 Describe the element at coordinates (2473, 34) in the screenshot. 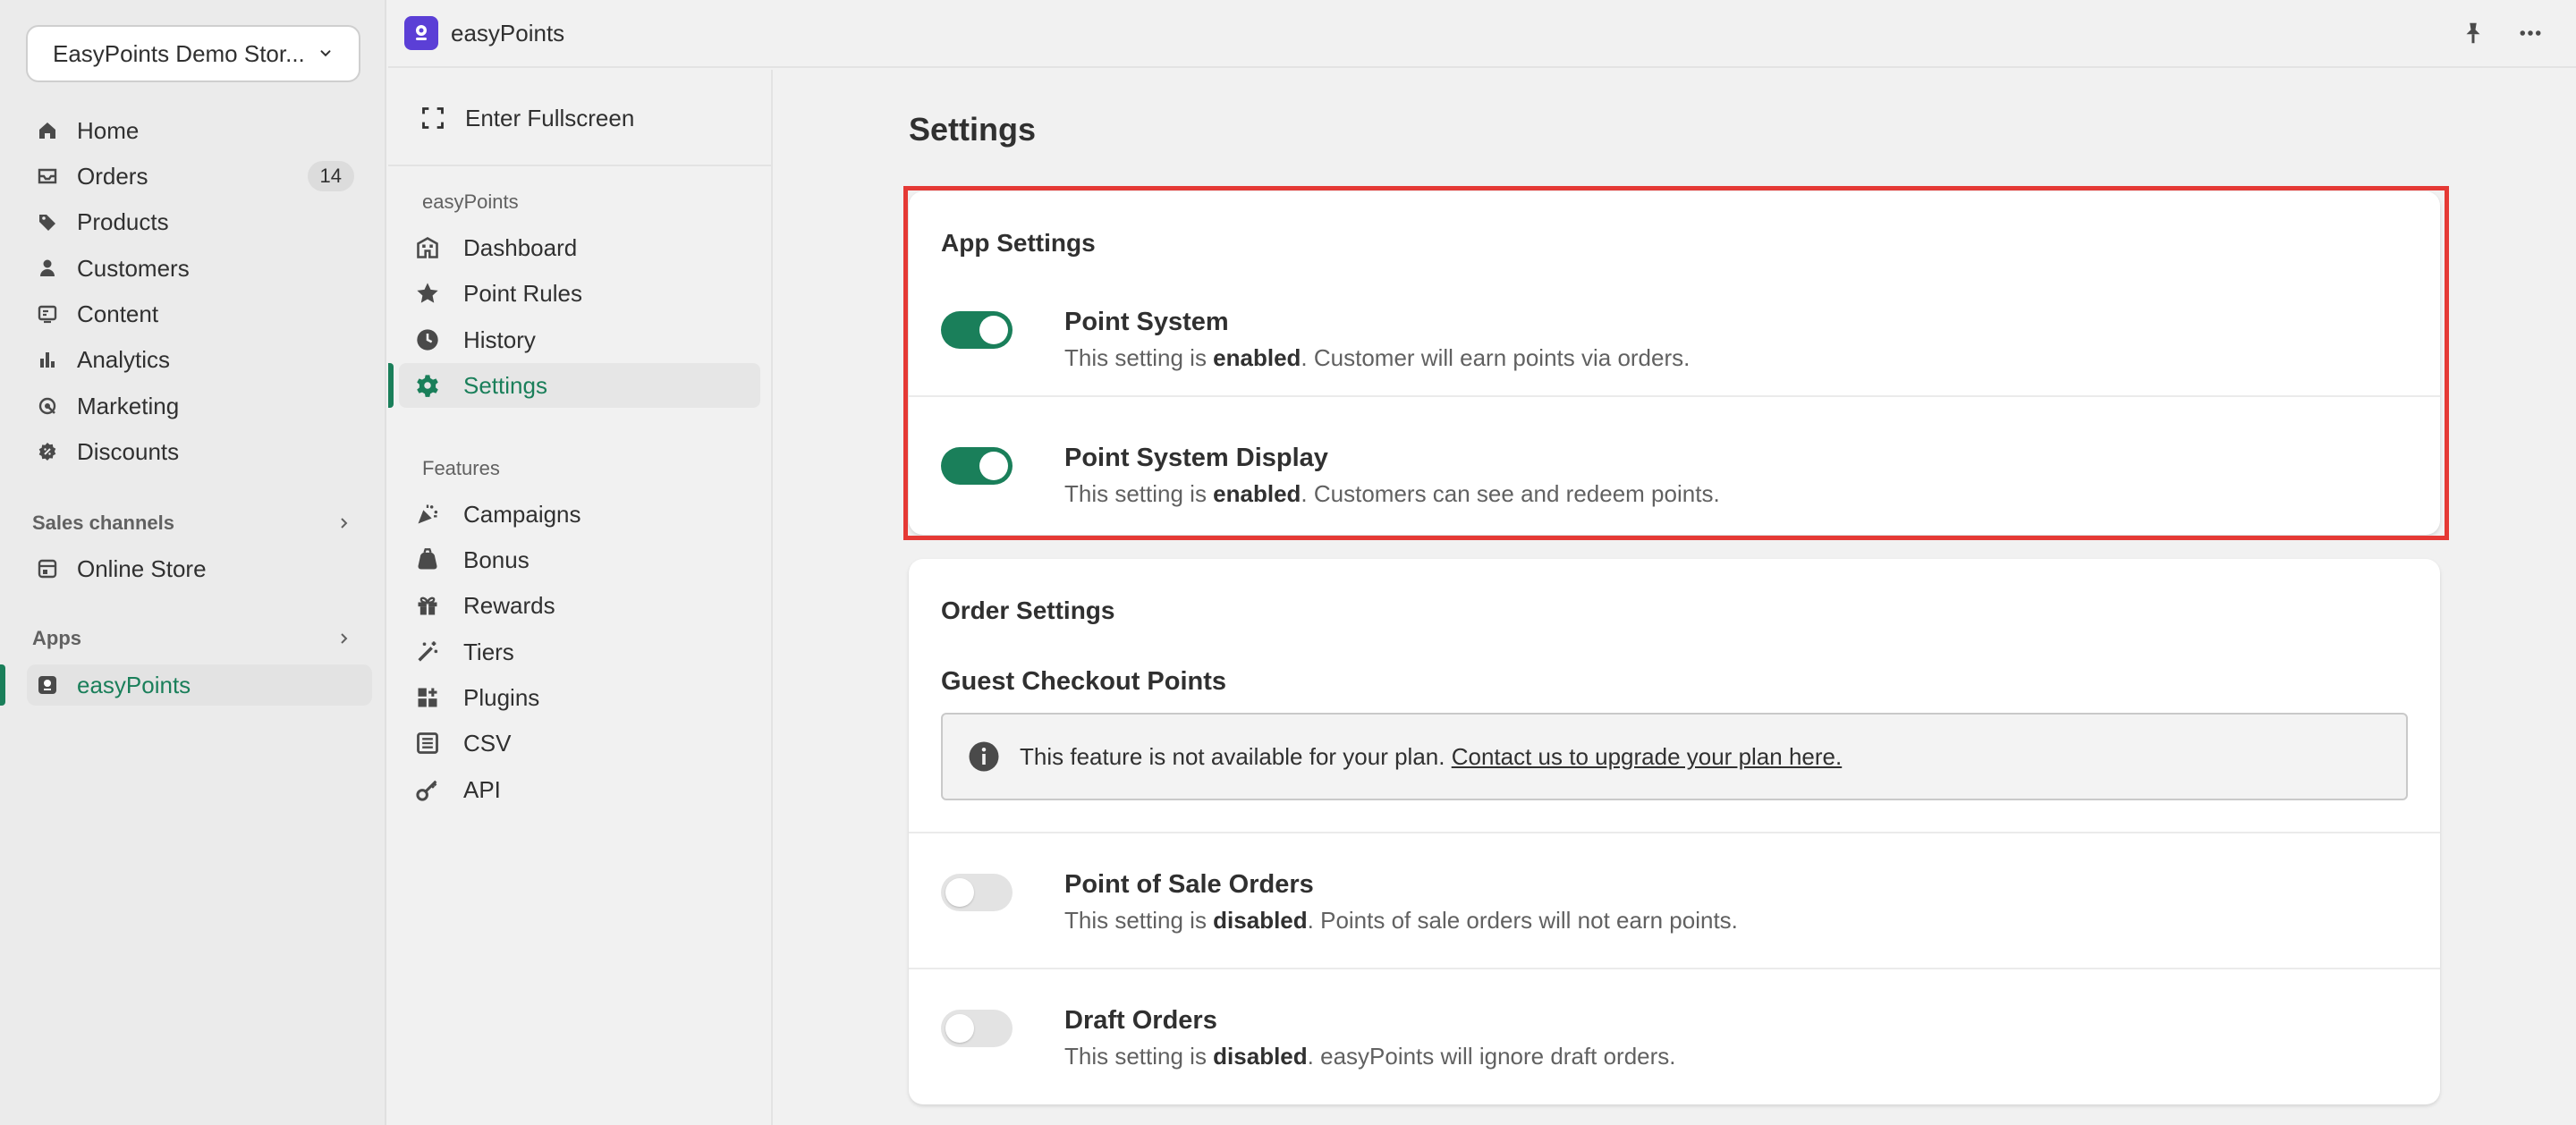

I see `pin-icon` at that location.